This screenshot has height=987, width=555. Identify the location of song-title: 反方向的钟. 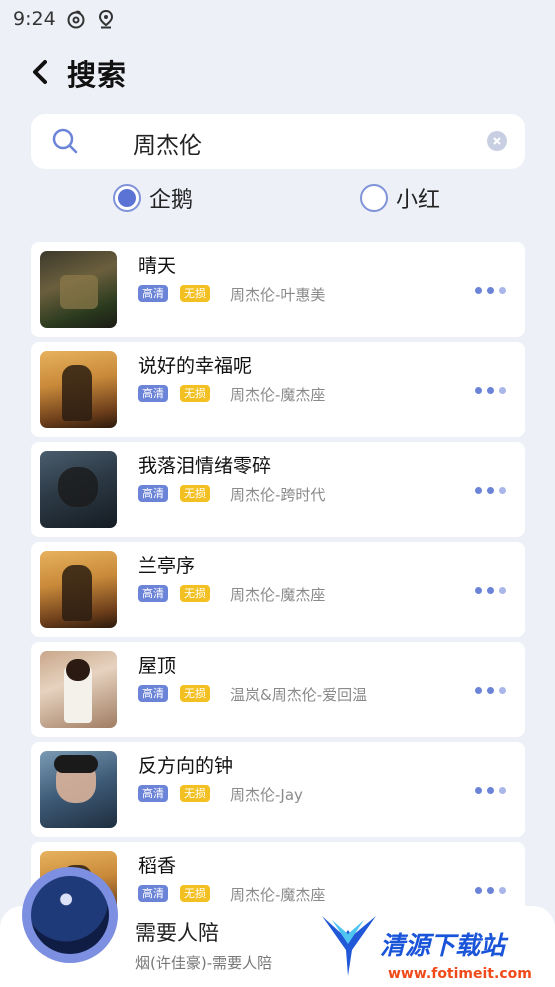
(186, 766).